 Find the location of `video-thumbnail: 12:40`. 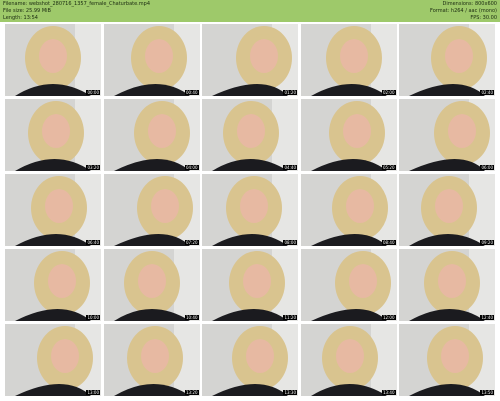

video-thumbnail: 12:40 is located at coordinates (447, 285).